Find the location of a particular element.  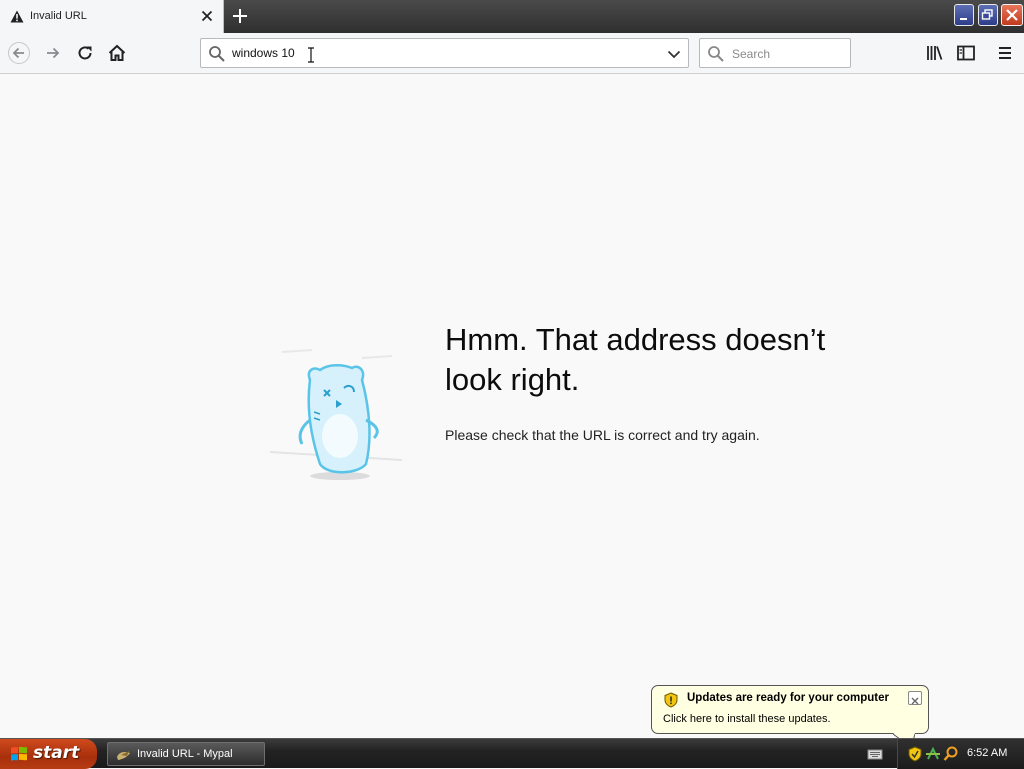

minimize-icon is located at coordinates (963, 19).